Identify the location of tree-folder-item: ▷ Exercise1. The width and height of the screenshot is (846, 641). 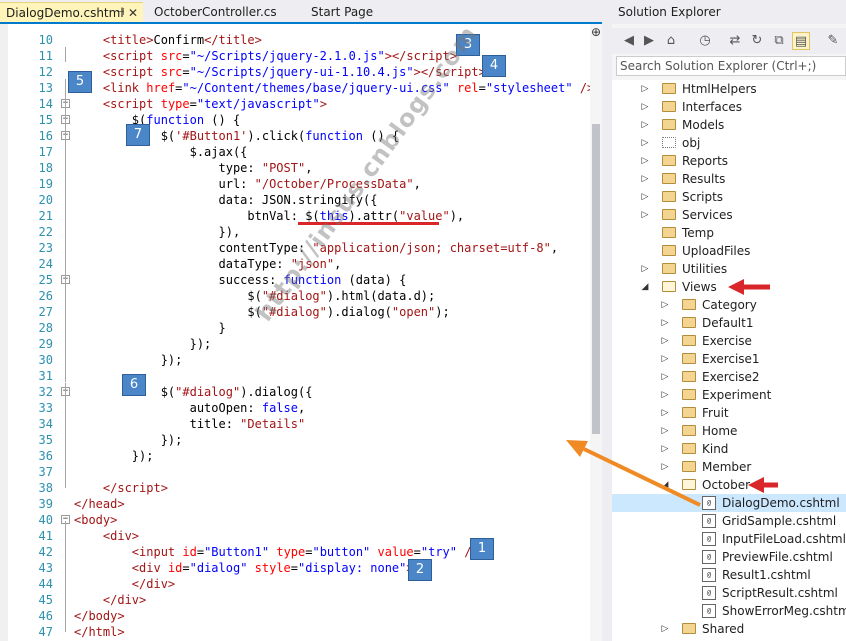
(729, 359).